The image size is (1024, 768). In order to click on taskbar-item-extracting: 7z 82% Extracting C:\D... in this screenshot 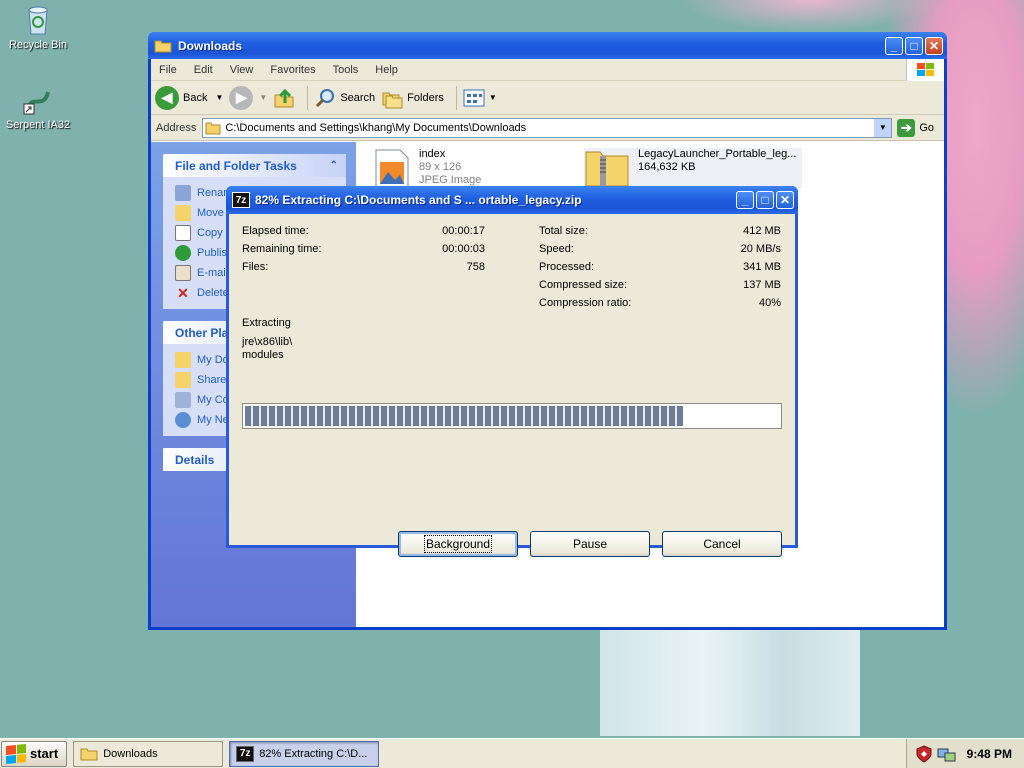, I will do `click(304, 753)`.